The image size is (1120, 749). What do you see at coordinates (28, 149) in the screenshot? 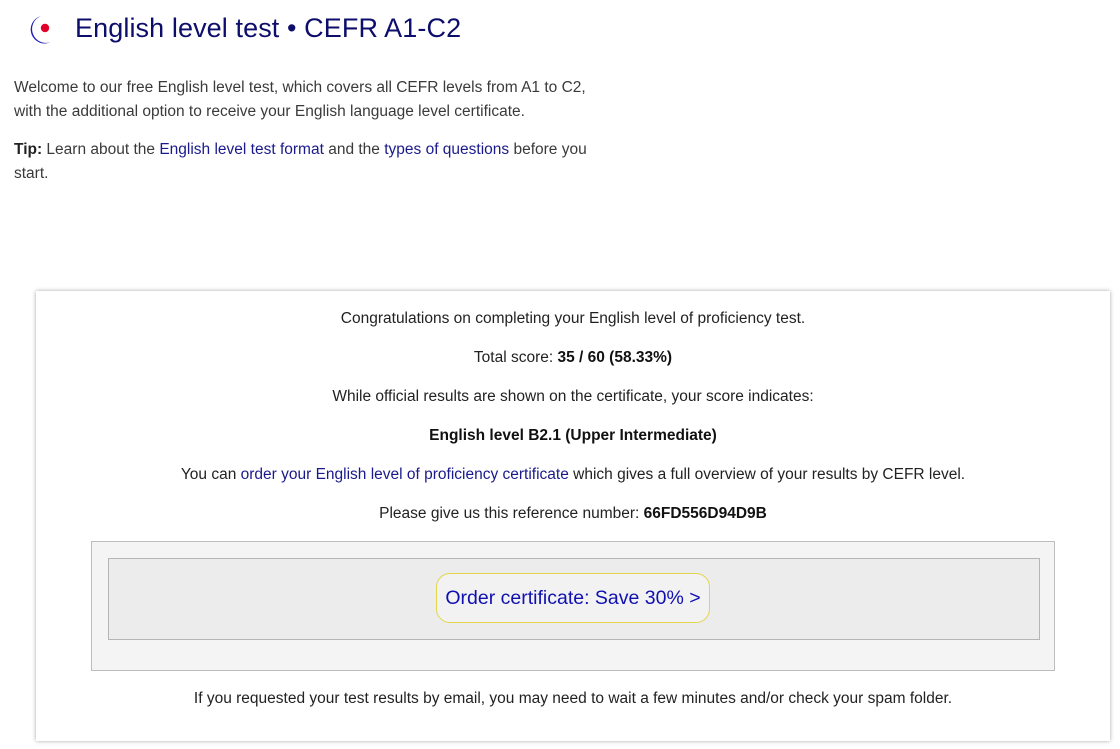
I see `tip-label: Tip:` at bounding box center [28, 149].